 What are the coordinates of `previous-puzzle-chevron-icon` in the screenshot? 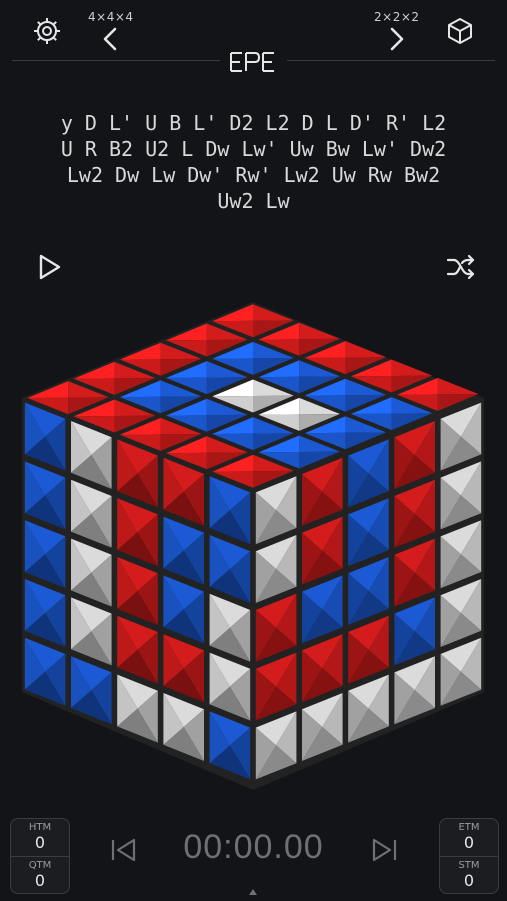 It's located at (111, 39).